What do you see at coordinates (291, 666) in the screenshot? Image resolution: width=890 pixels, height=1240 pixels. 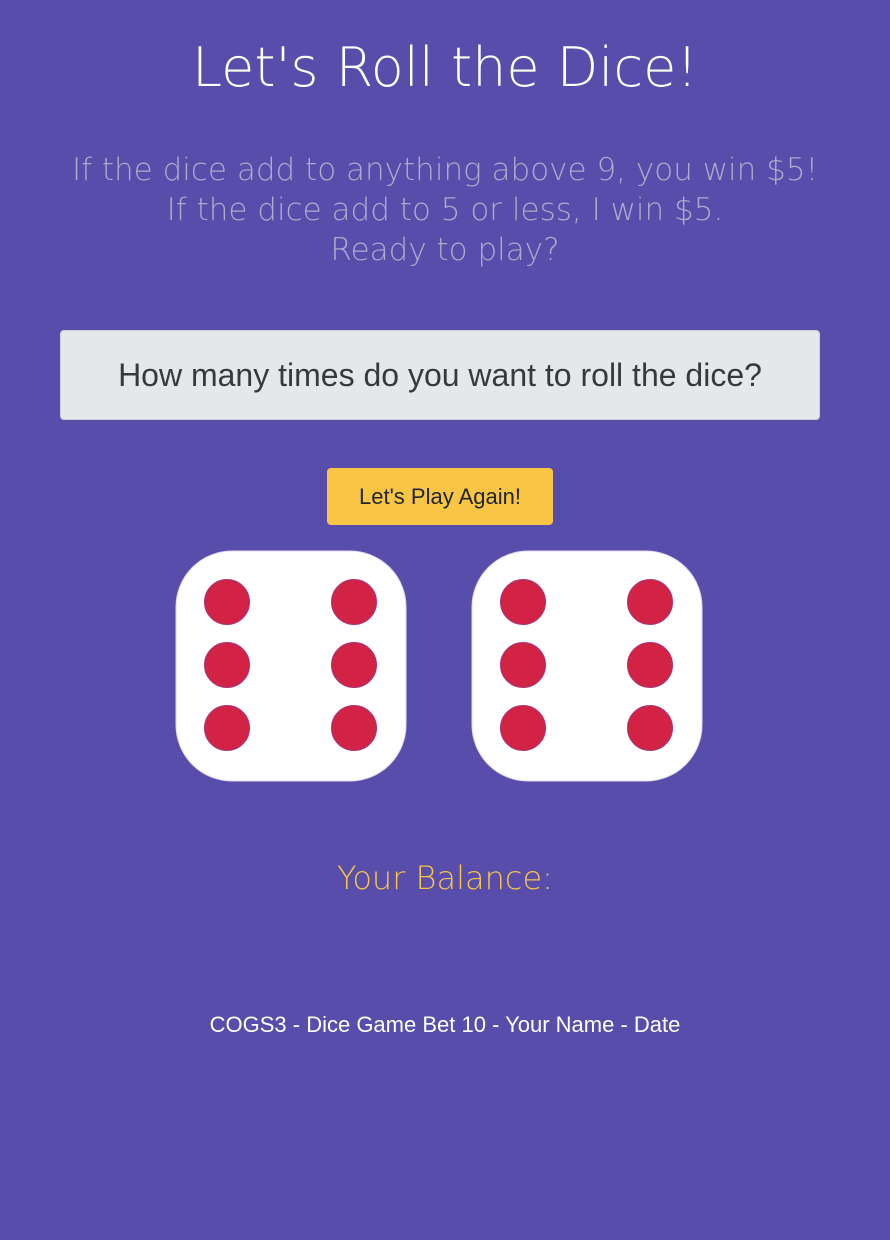 I see `die-left` at bounding box center [291, 666].